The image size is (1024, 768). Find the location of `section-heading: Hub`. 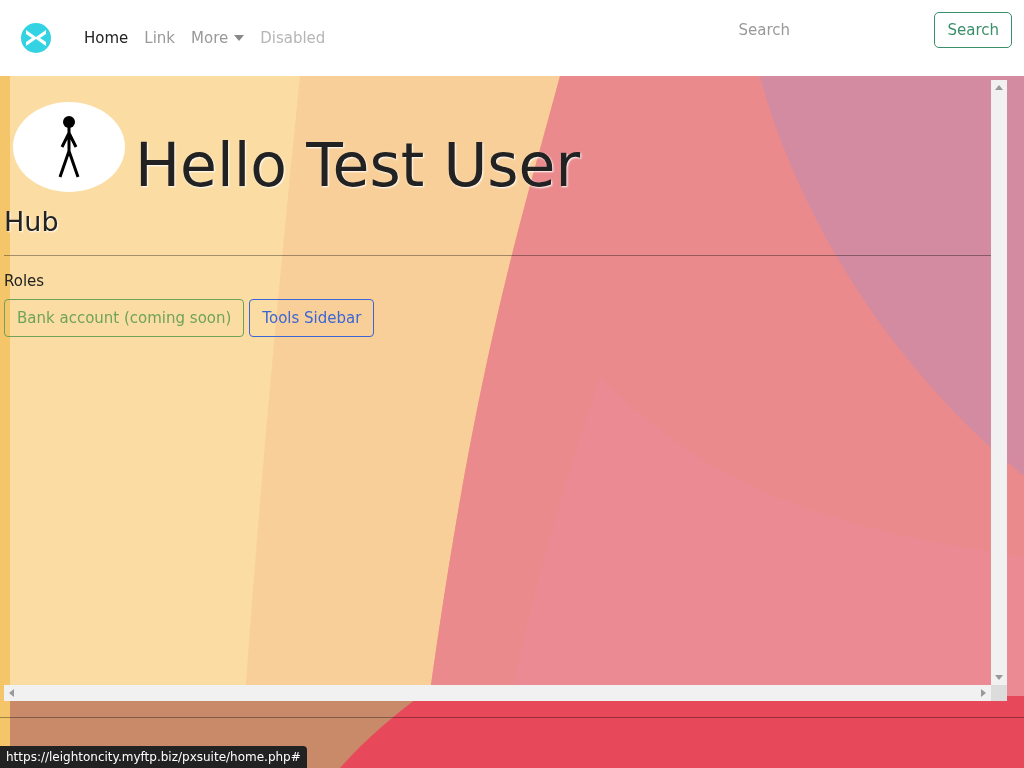

section-heading: Hub is located at coordinates (32, 221).